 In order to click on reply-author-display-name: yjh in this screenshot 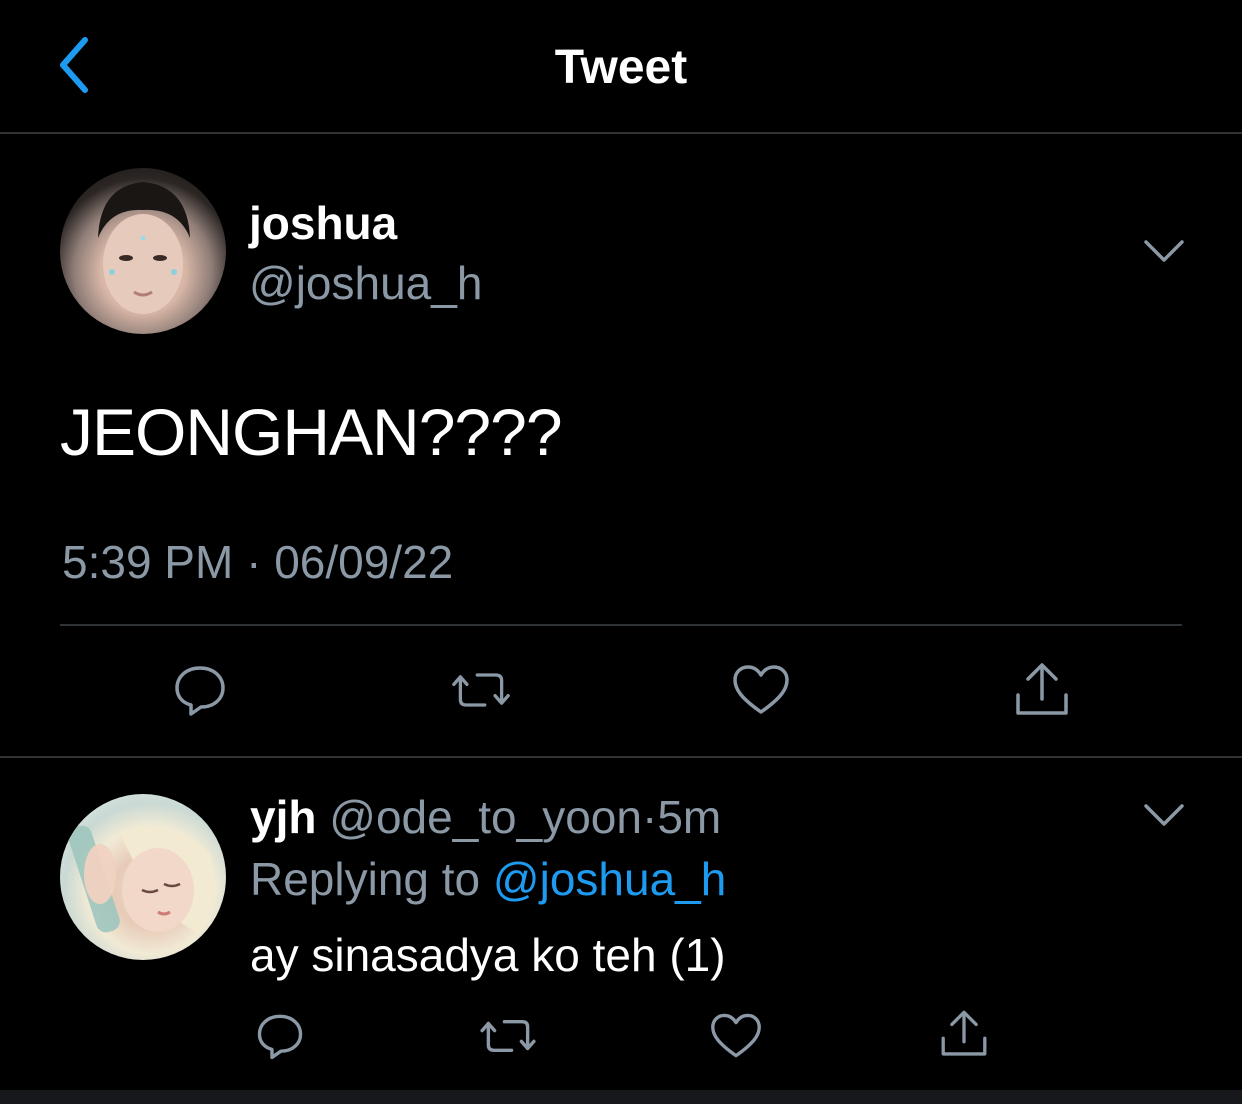, I will do `click(283, 817)`.